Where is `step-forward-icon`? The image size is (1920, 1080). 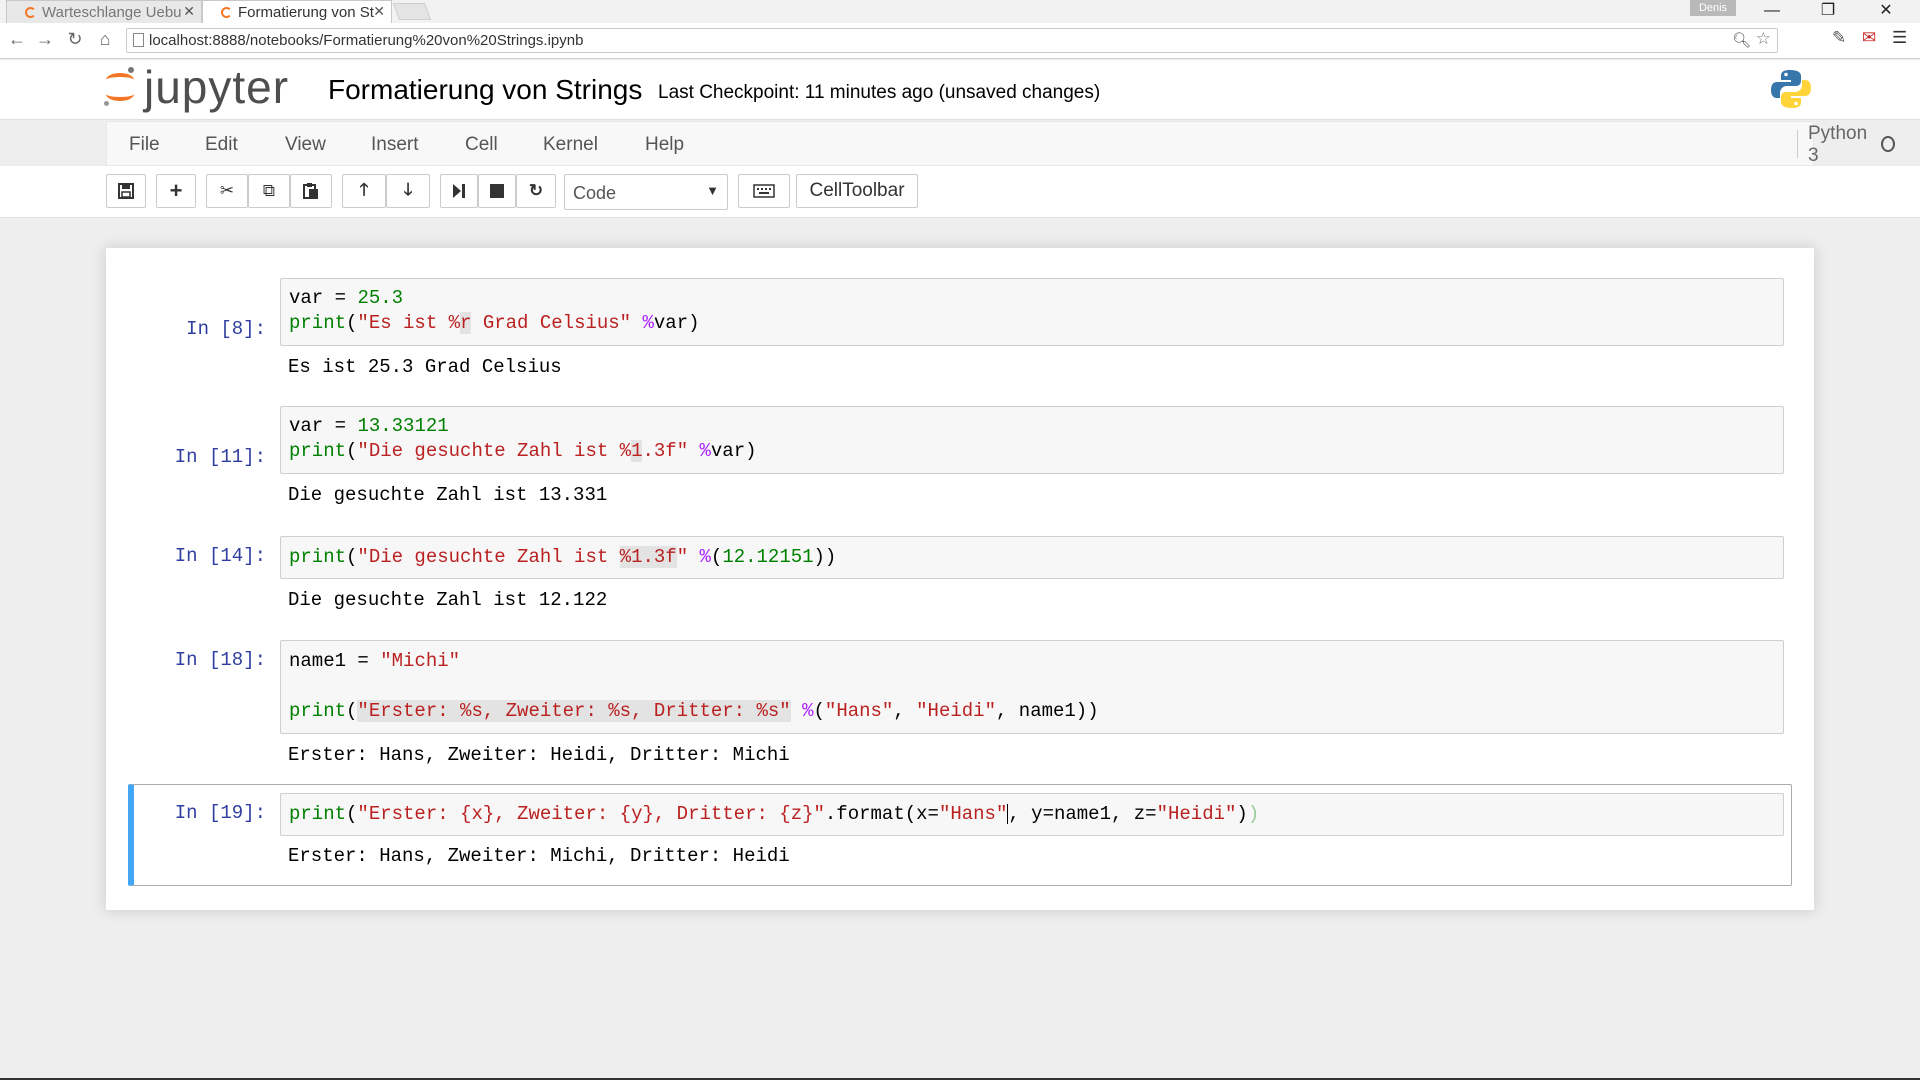
step-forward-icon is located at coordinates (459, 191).